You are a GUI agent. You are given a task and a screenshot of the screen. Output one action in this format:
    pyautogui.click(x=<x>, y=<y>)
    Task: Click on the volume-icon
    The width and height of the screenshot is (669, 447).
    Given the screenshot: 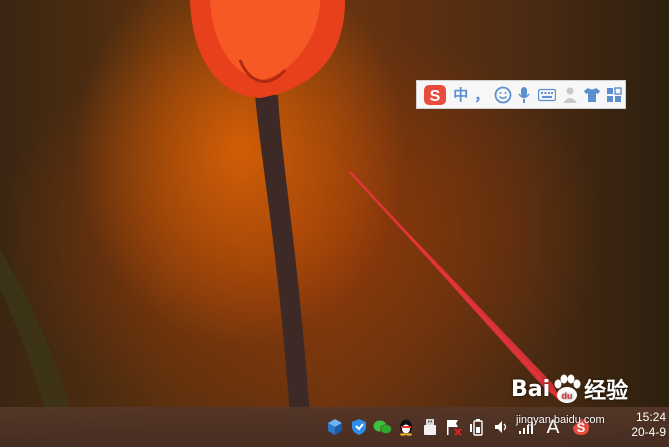 What is the action you would take?
    pyautogui.click(x=501, y=427)
    